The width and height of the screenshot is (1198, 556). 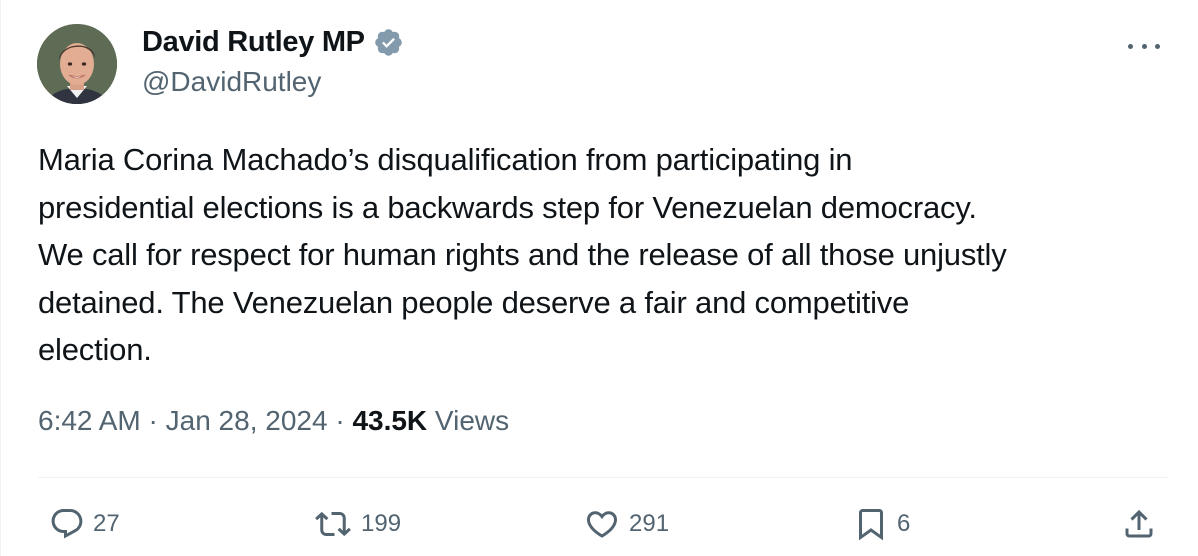 I want to click on like-count: 291, so click(x=649, y=523).